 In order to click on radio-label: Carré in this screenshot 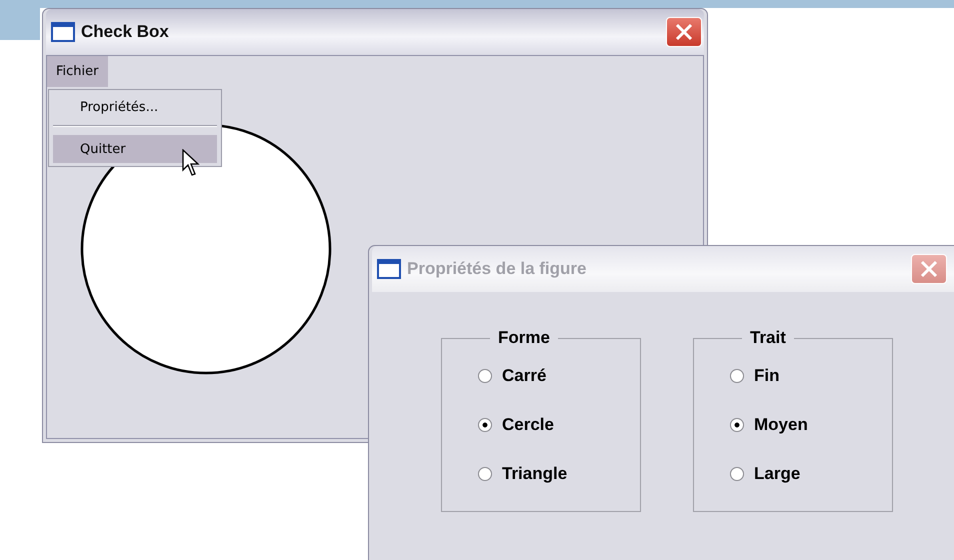, I will do `click(524, 376)`.